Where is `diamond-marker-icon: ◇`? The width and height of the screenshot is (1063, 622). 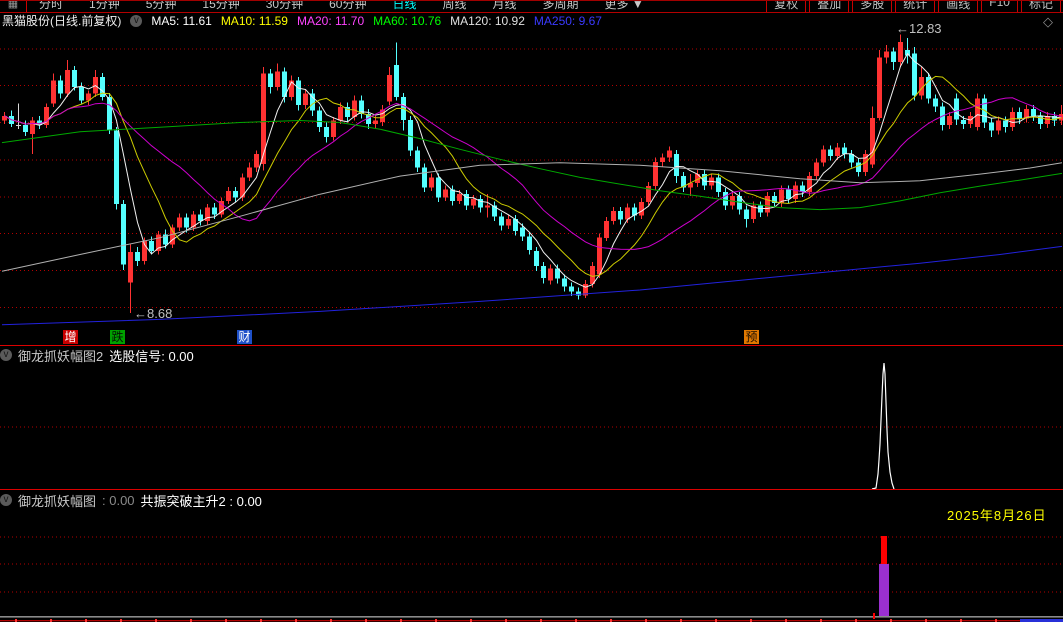
diamond-marker-icon: ◇ is located at coordinates (1048, 21).